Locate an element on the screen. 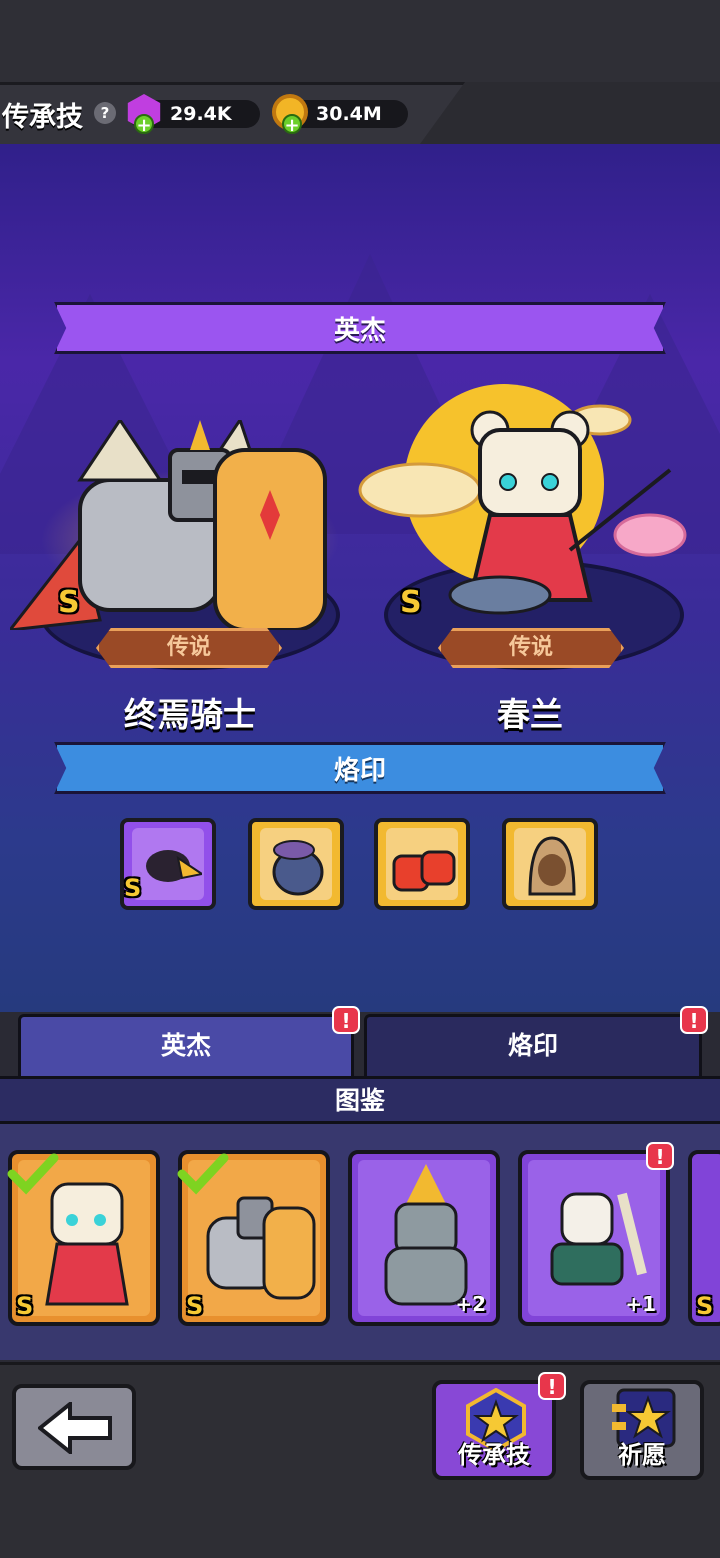  help-icon: ? is located at coordinates (105, 113).